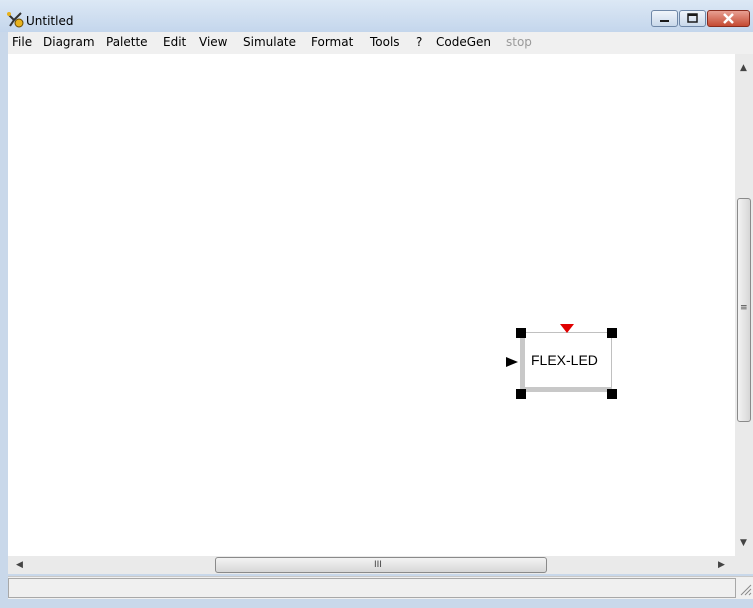 This screenshot has height=608, width=753. What do you see at coordinates (743, 68) in the screenshot?
I see `scroll-up-arrow-icon: ▲` at bounding box center [743, 68].